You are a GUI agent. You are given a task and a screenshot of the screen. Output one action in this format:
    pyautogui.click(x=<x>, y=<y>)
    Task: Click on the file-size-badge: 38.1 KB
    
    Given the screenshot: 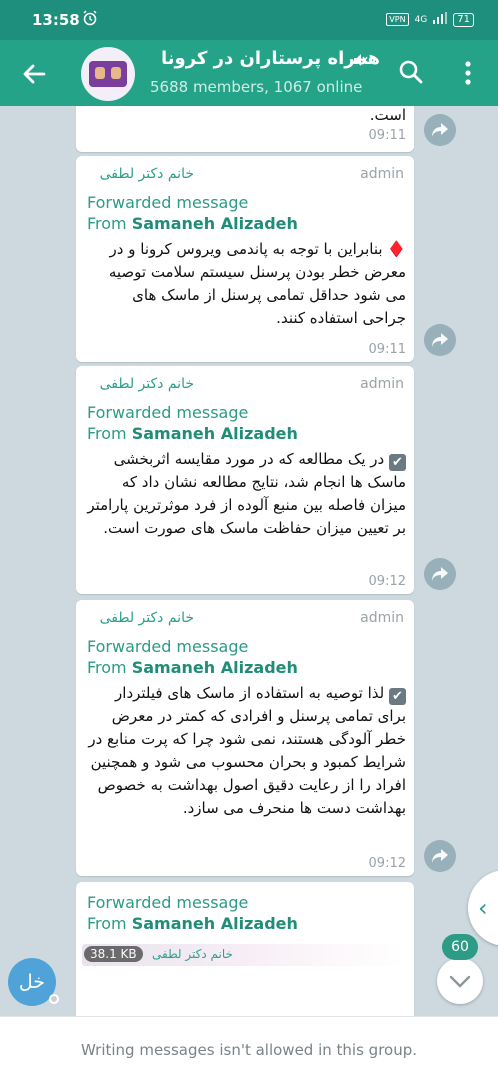 What is the action you would take?
    pyautogui.click(x=113, y=954)
    